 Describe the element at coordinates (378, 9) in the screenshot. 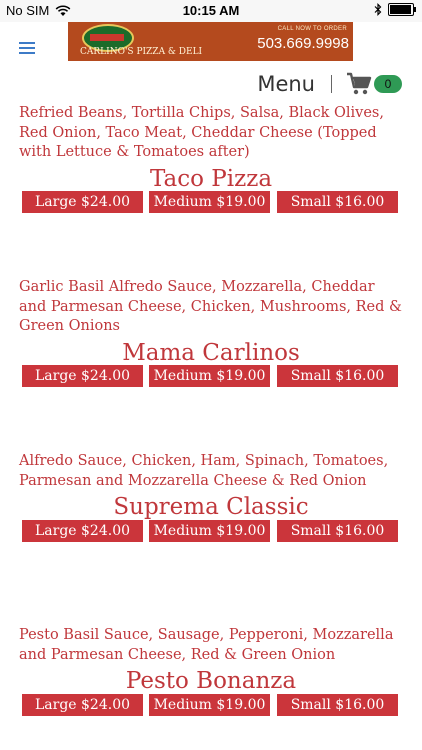

I see `bluetooth-icon` at that location.